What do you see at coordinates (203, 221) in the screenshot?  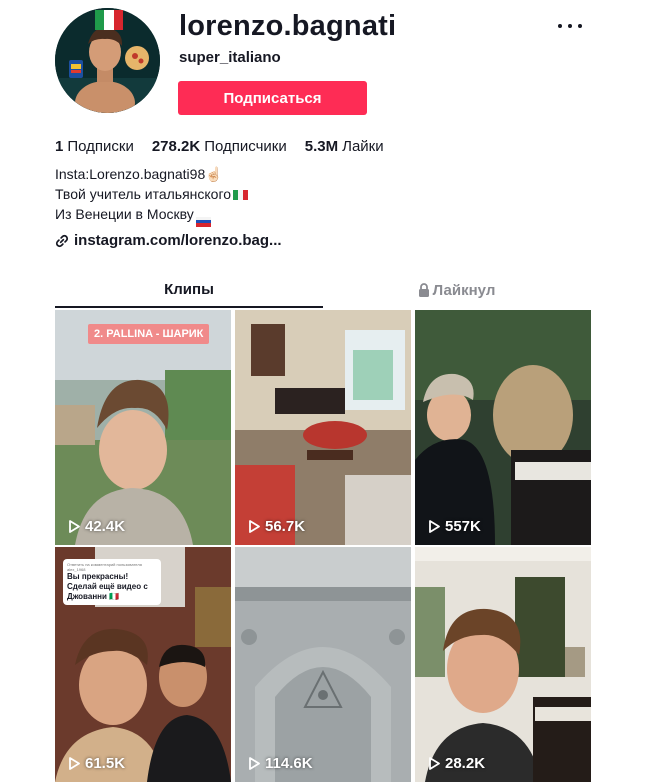 I see `russia-flag-icon` at bounding box center [203, 221].